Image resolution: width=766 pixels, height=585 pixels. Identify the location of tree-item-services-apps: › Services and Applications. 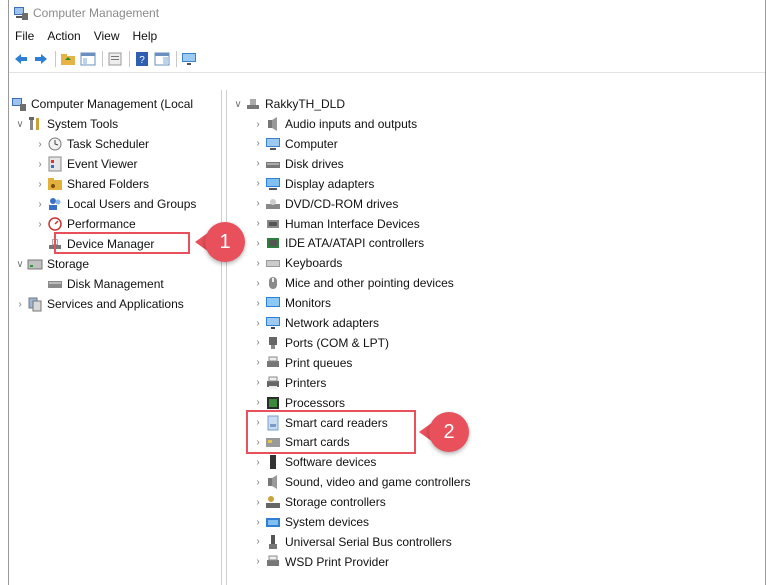
(98, 304).